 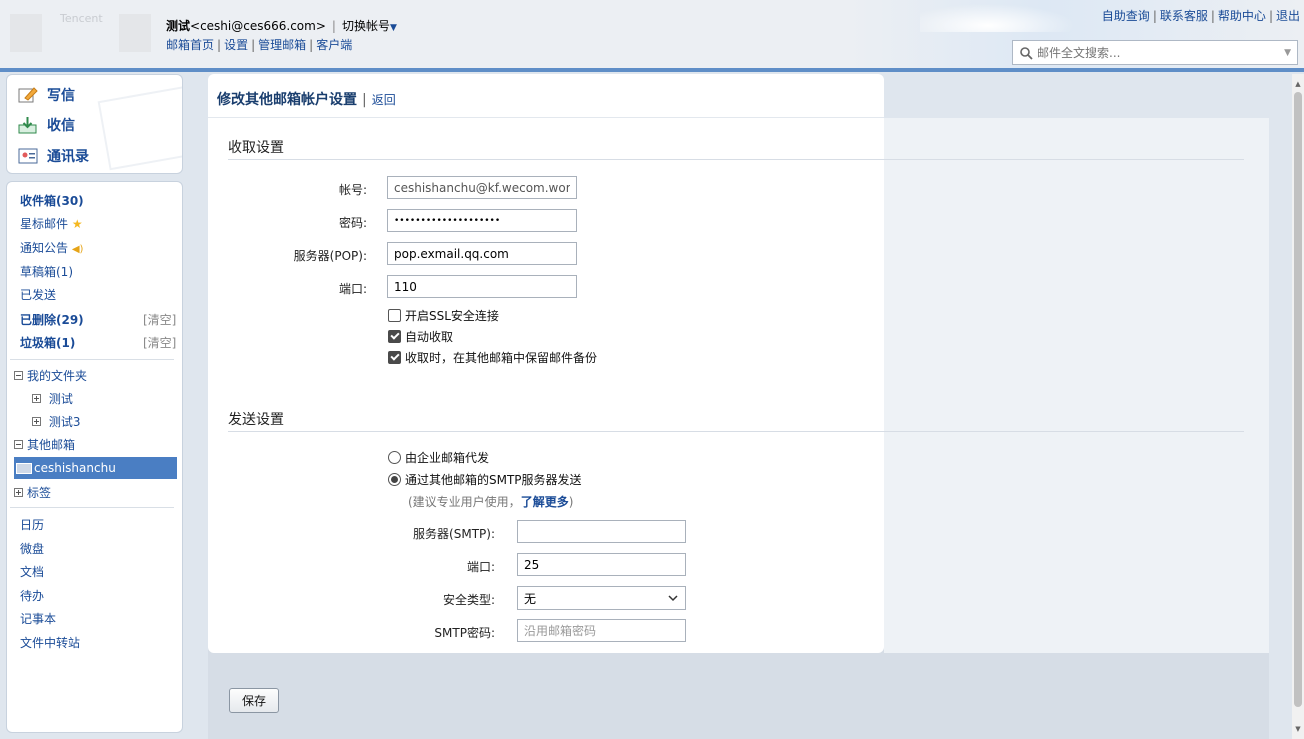 I want to click on back-link: 返回, so click(x=384, y=100).